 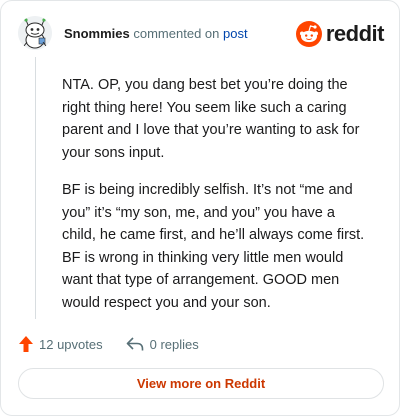 What do you see at coordinates (308, 34) in the screenshot?
I see `reddit-logo-icon` at bounding box center [308, 34].